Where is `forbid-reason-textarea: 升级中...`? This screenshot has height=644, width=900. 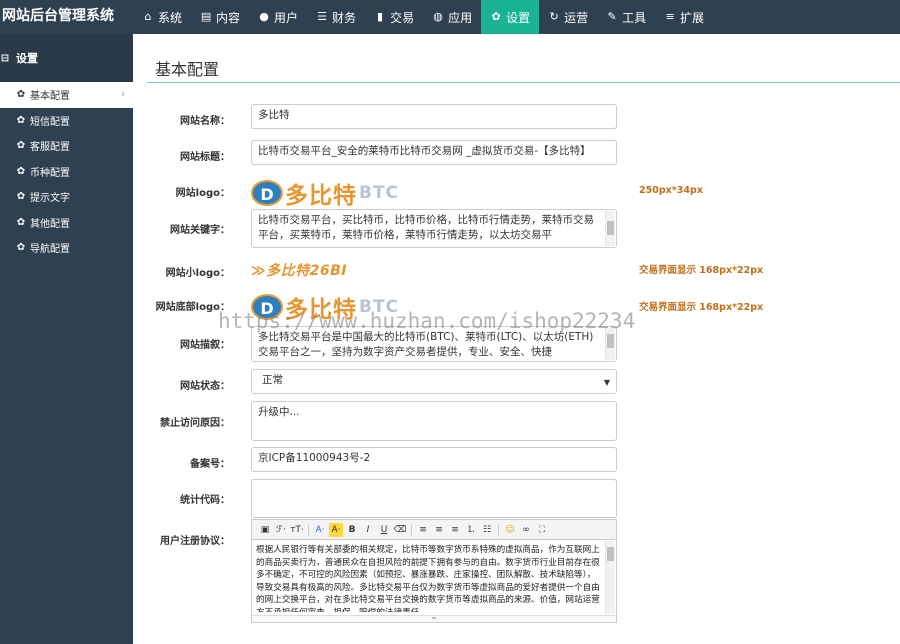
forbid-reason-textarea: 升级中... is located at coordinates (434, 421).